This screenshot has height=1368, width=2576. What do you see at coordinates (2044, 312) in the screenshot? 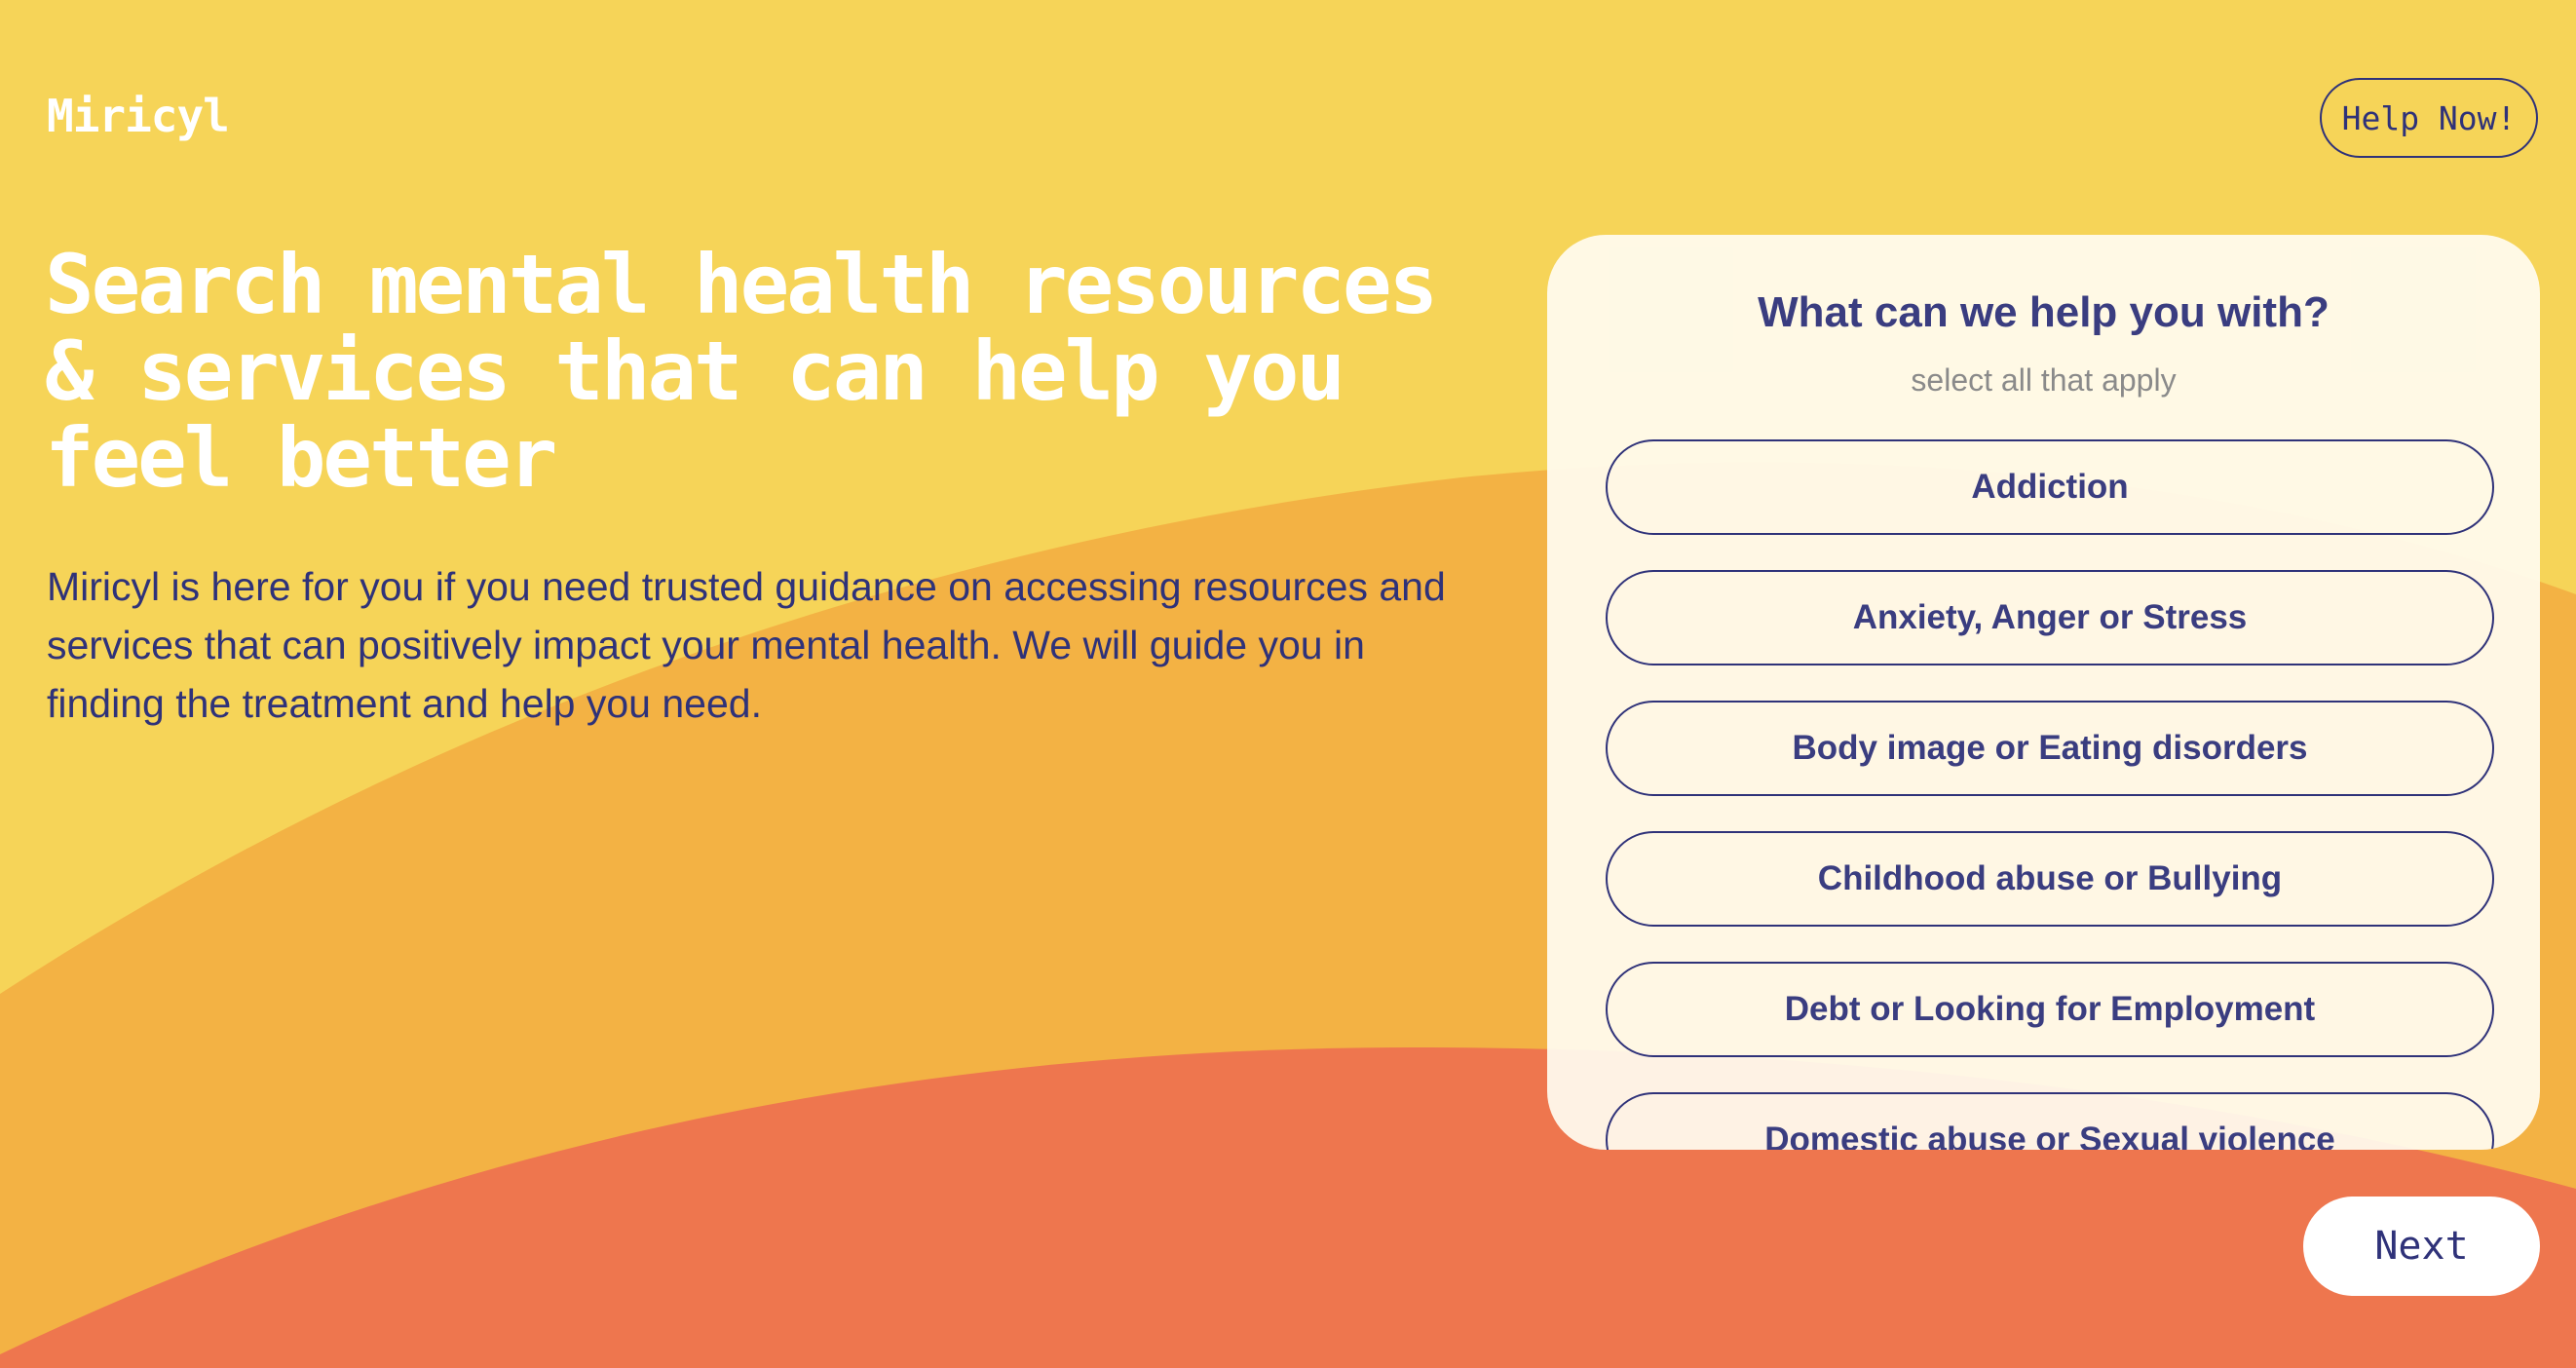
I see `card-title: What can we help you with?` at bounding box center [2044, 312].